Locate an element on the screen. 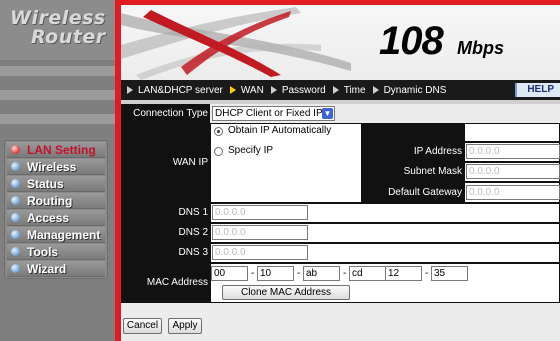 The width and height of the screenshot is (560, 341). subnet-mask-label: Subnet Mask is located at coordinates (413, 172).